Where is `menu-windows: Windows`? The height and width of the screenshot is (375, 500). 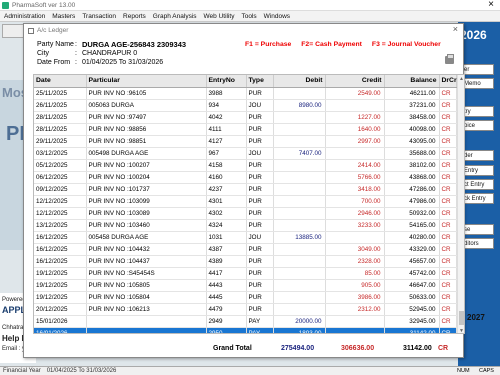
menu-windows: Windows is located at coordinates (277, 16).